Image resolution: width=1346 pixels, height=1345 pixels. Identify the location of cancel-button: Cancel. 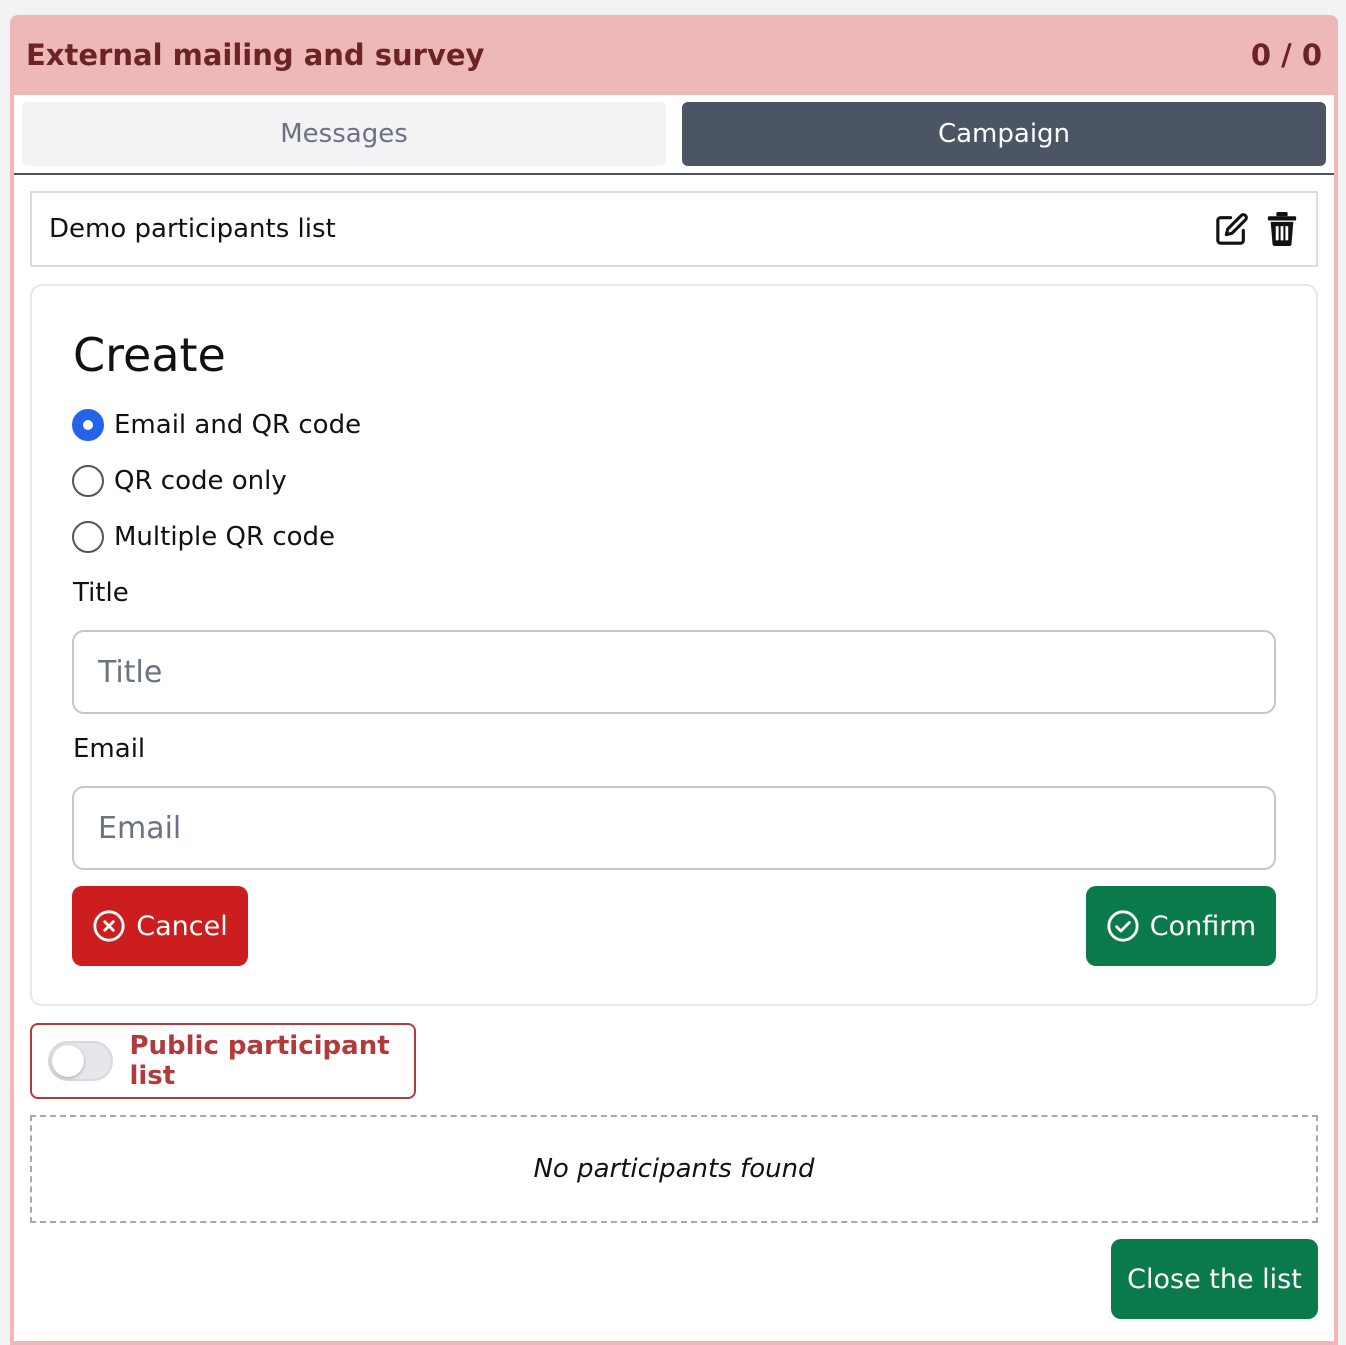
(160, 926).